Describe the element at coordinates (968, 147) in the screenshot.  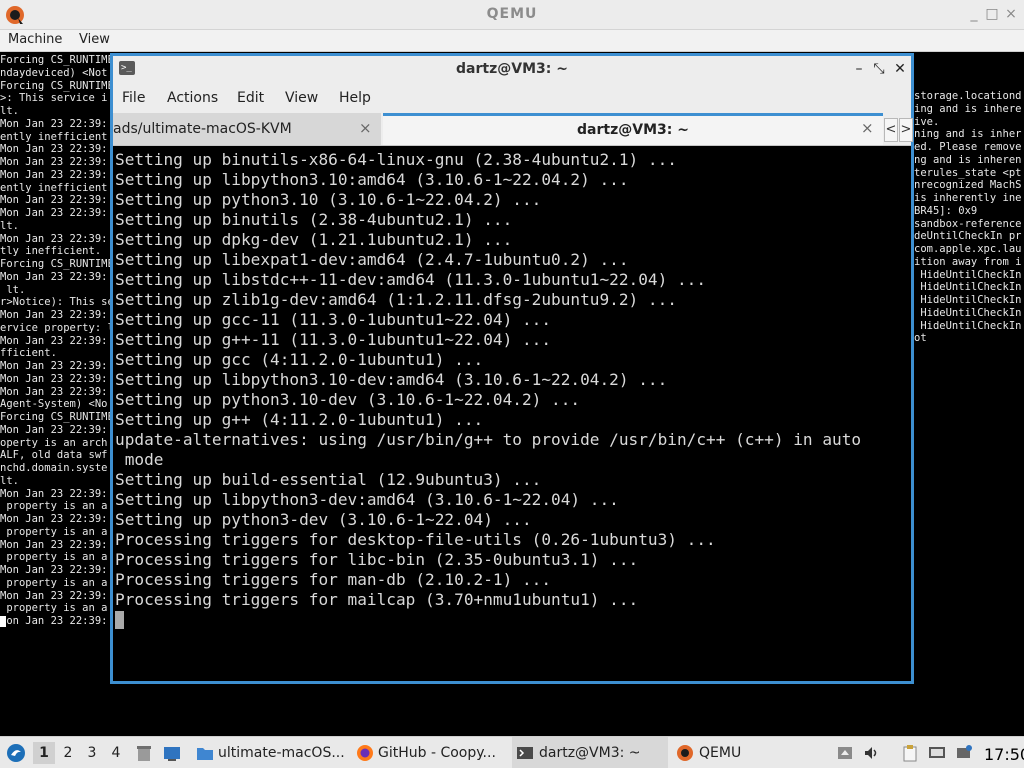
I see `log-line: ed. Please remove` at that location.